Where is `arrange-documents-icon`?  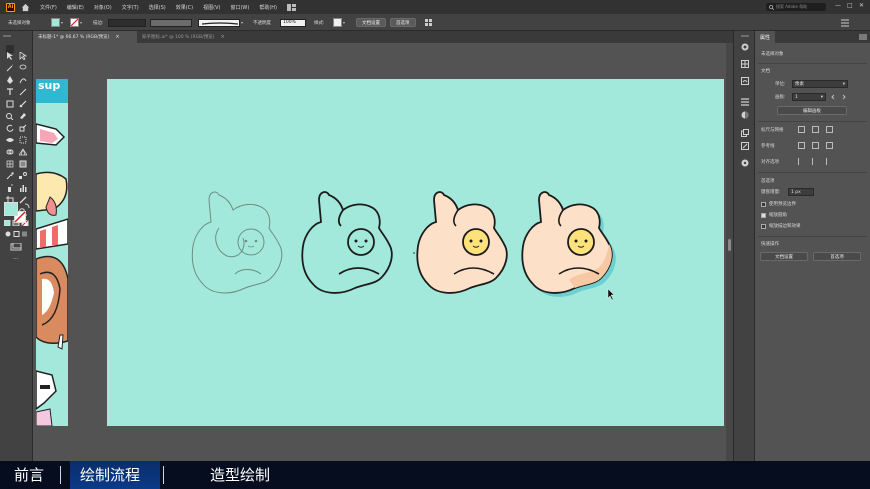
arrange-documents-icon is located at coordinates (428, 22).